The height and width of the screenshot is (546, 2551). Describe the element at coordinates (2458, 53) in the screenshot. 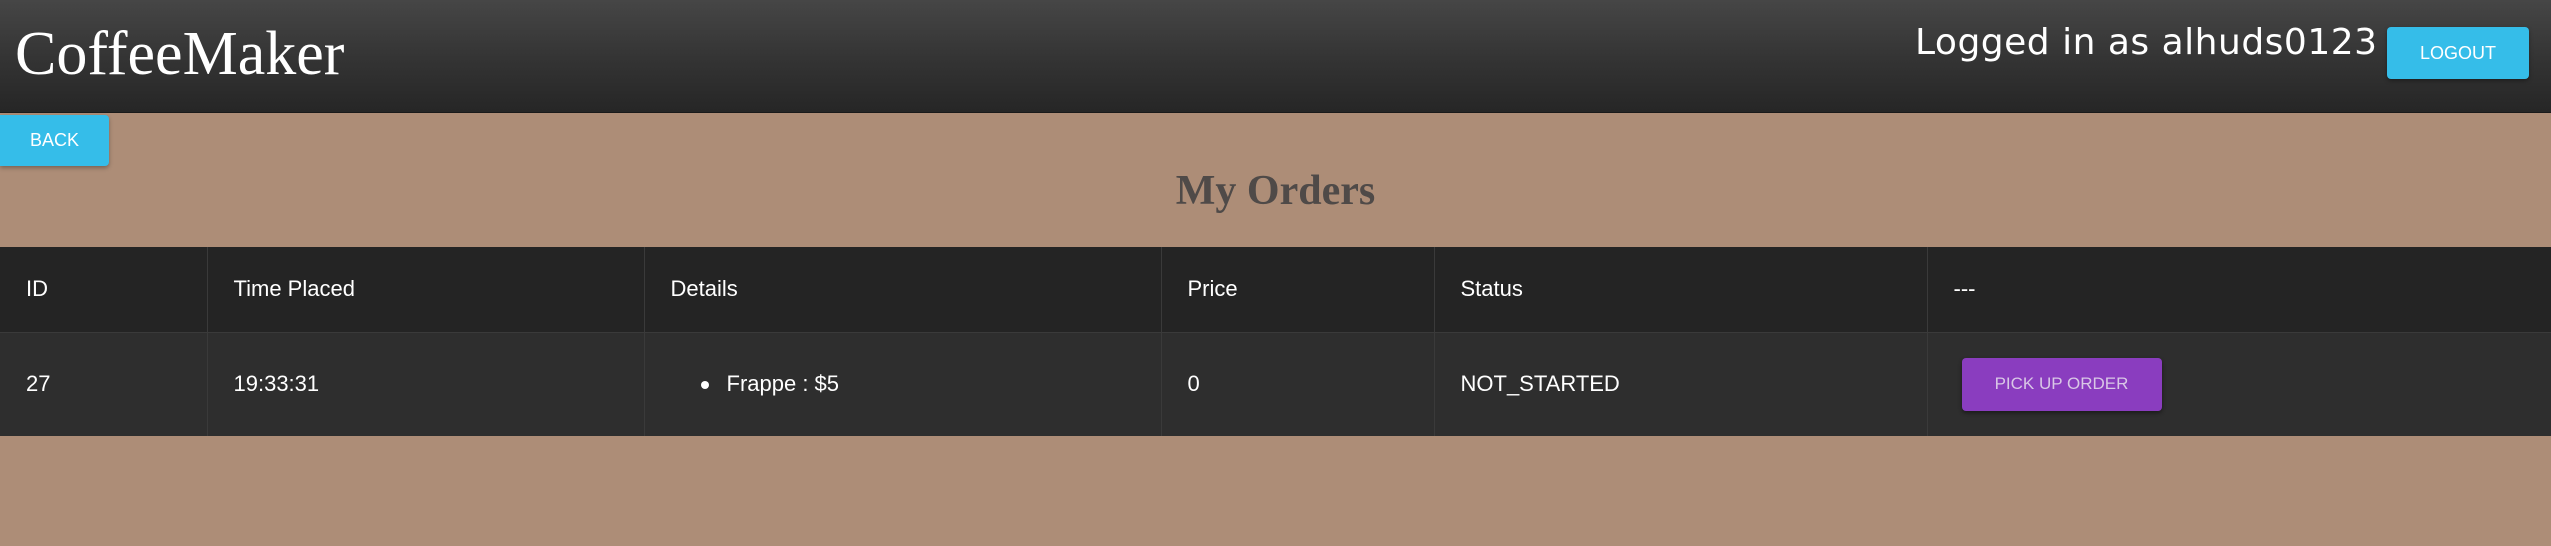

I see `logout-button: LOGOUT` at that location.